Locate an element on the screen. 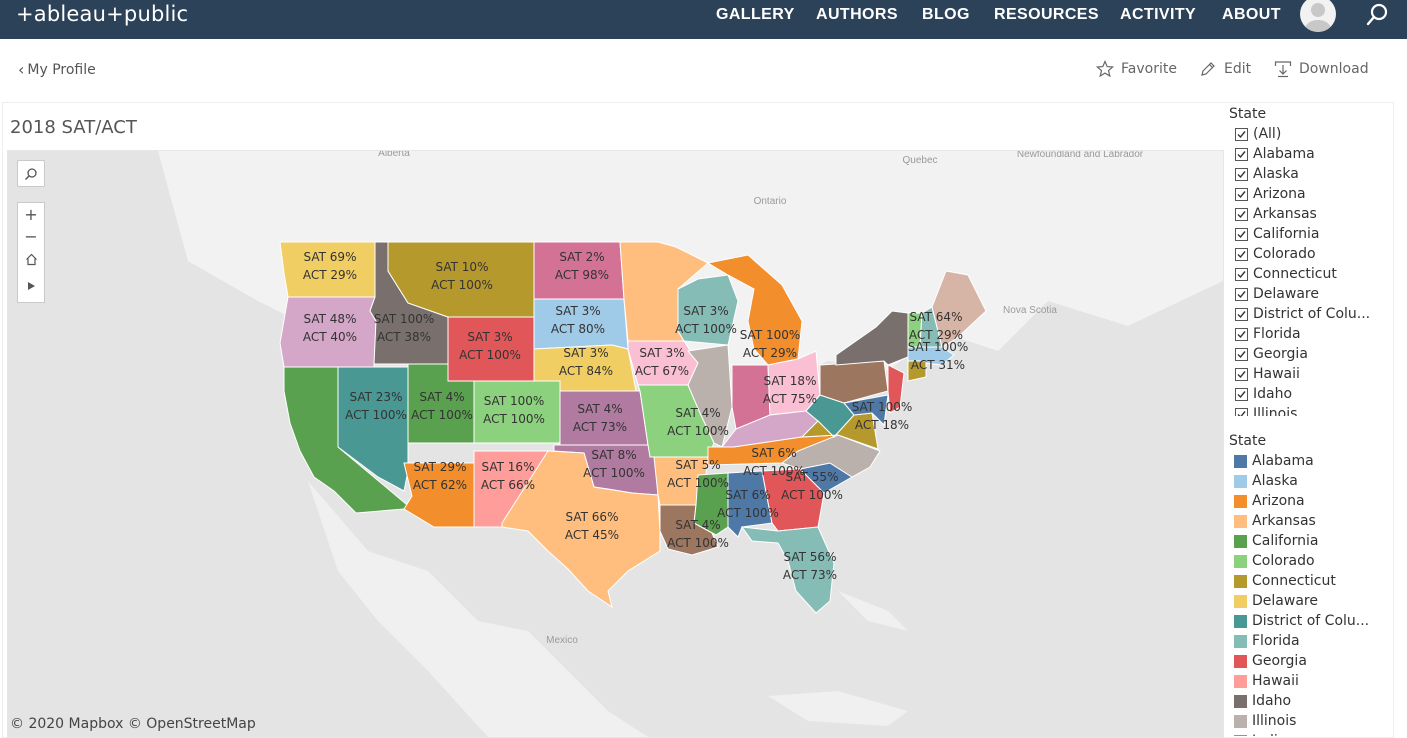 The image size is (1407, 738). nav-authors: AUTHORS is located at coordinates (857, 15).